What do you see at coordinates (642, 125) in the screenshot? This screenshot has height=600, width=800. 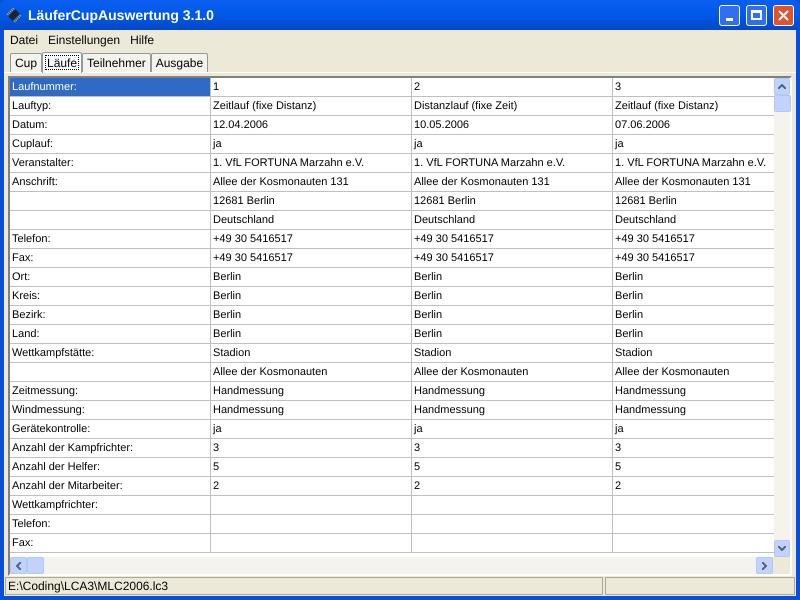 I see `table-cell: 07.06.2006` at bounding box center [642, 125].